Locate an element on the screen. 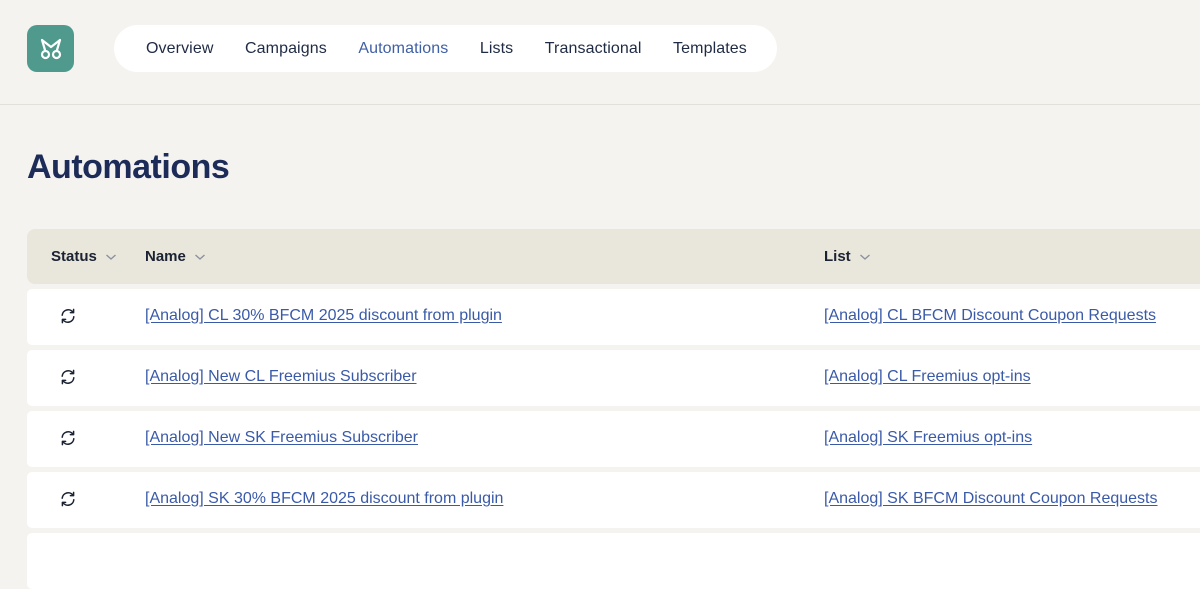 This screenshot has width=1200, height=589. page-title: Automations is located at coordinates (128, 167).